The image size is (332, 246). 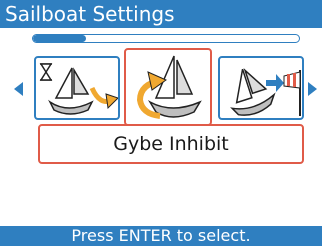 I want to click on footer-hint-text: Press ENTER to select., so click(x=161, y=235).